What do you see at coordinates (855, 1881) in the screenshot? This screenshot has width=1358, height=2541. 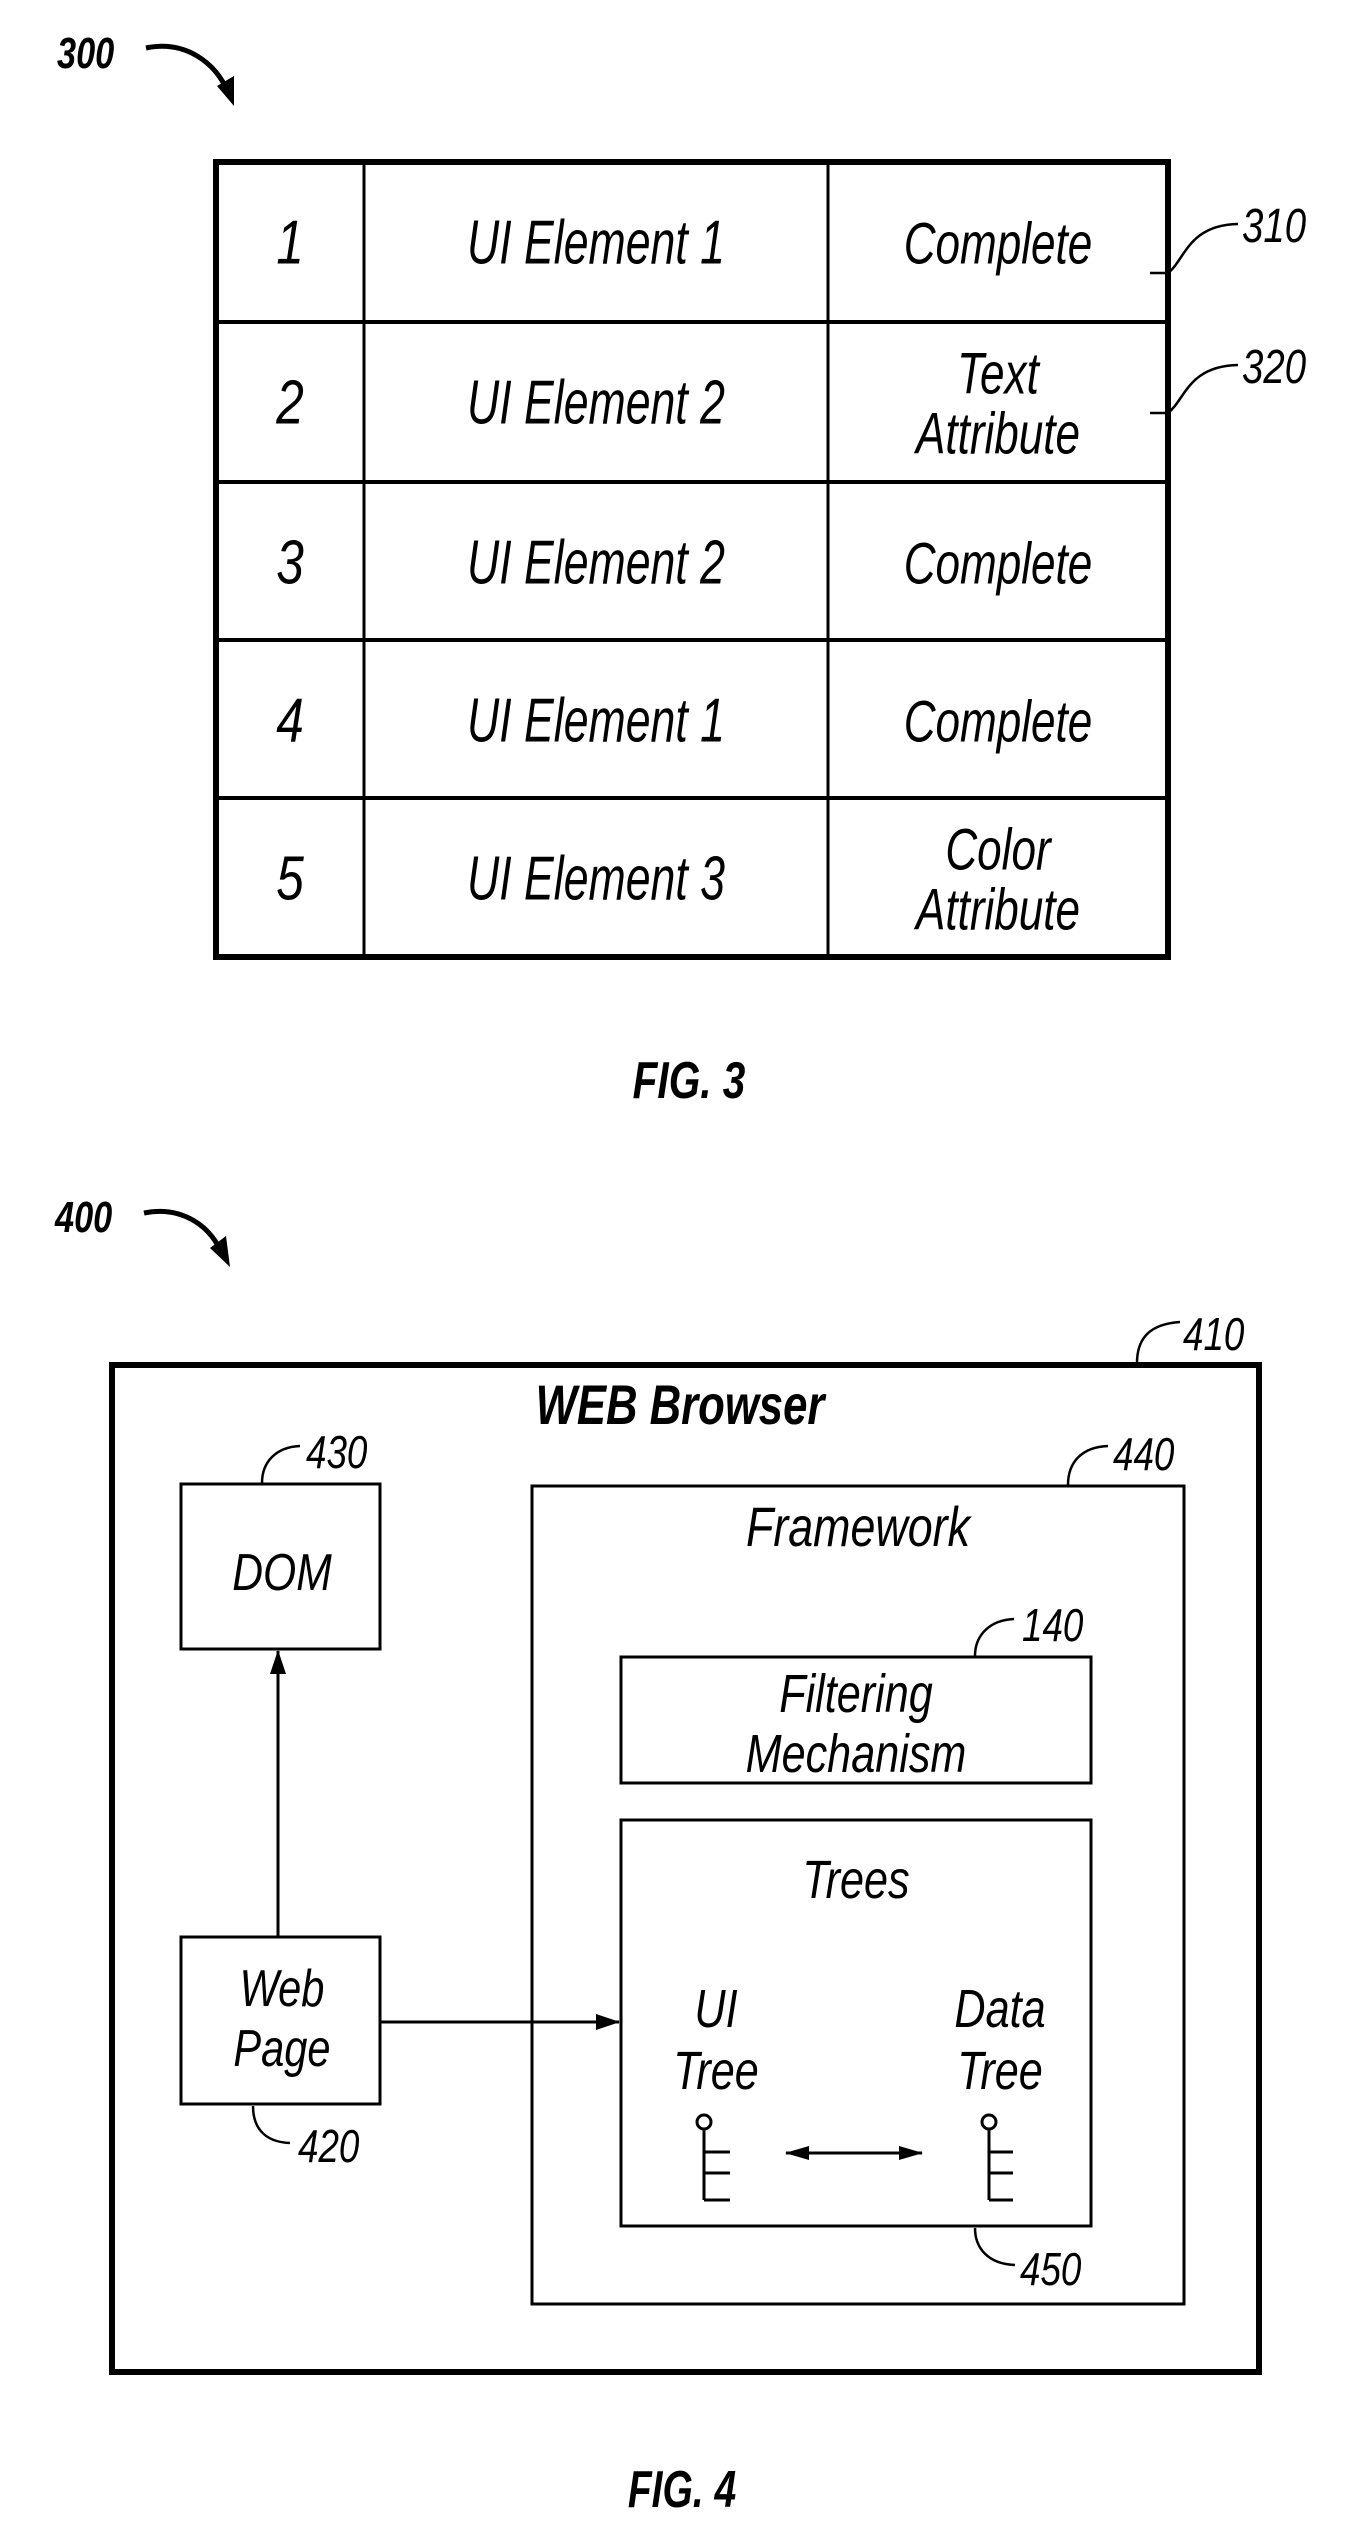 I see `trees-label: Trees` at bounding box center [855, 1881].